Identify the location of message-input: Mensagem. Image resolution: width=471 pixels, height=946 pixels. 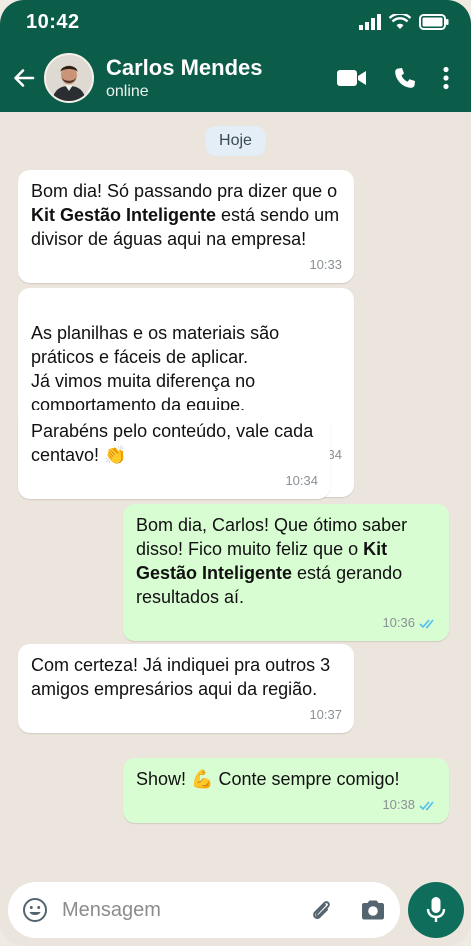
(204, 910).